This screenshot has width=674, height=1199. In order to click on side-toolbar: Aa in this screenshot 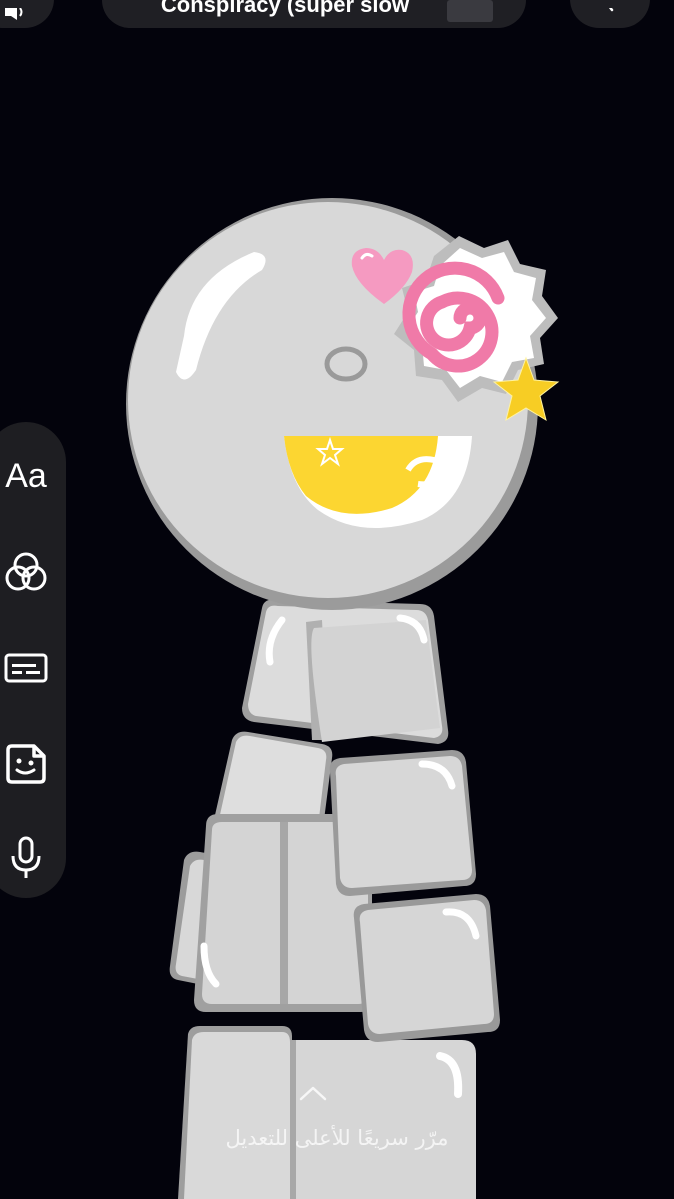, I will do `click(33, 660)`.